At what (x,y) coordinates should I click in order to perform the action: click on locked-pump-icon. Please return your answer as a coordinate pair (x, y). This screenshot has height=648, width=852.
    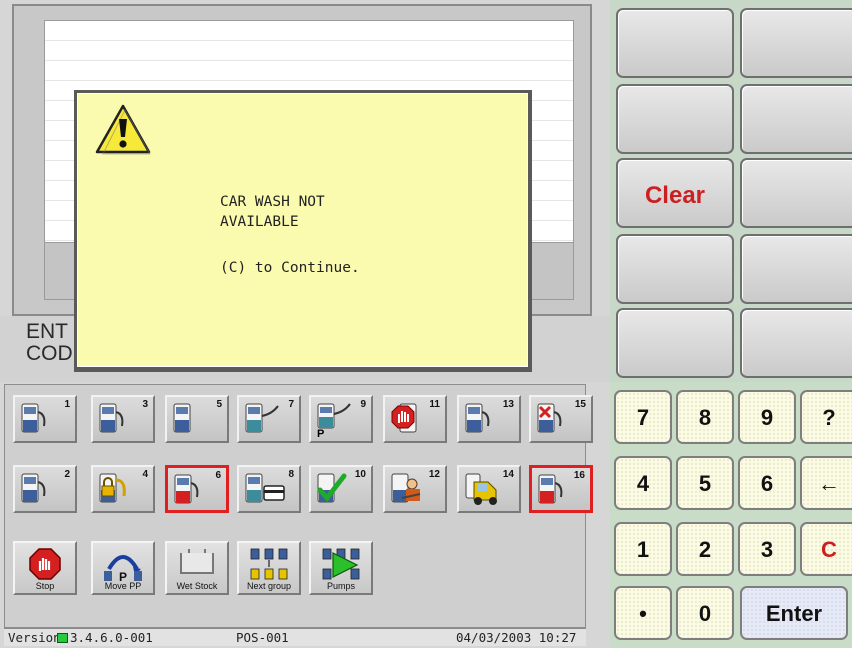
    Looking at the image, I should click on (112, 488).